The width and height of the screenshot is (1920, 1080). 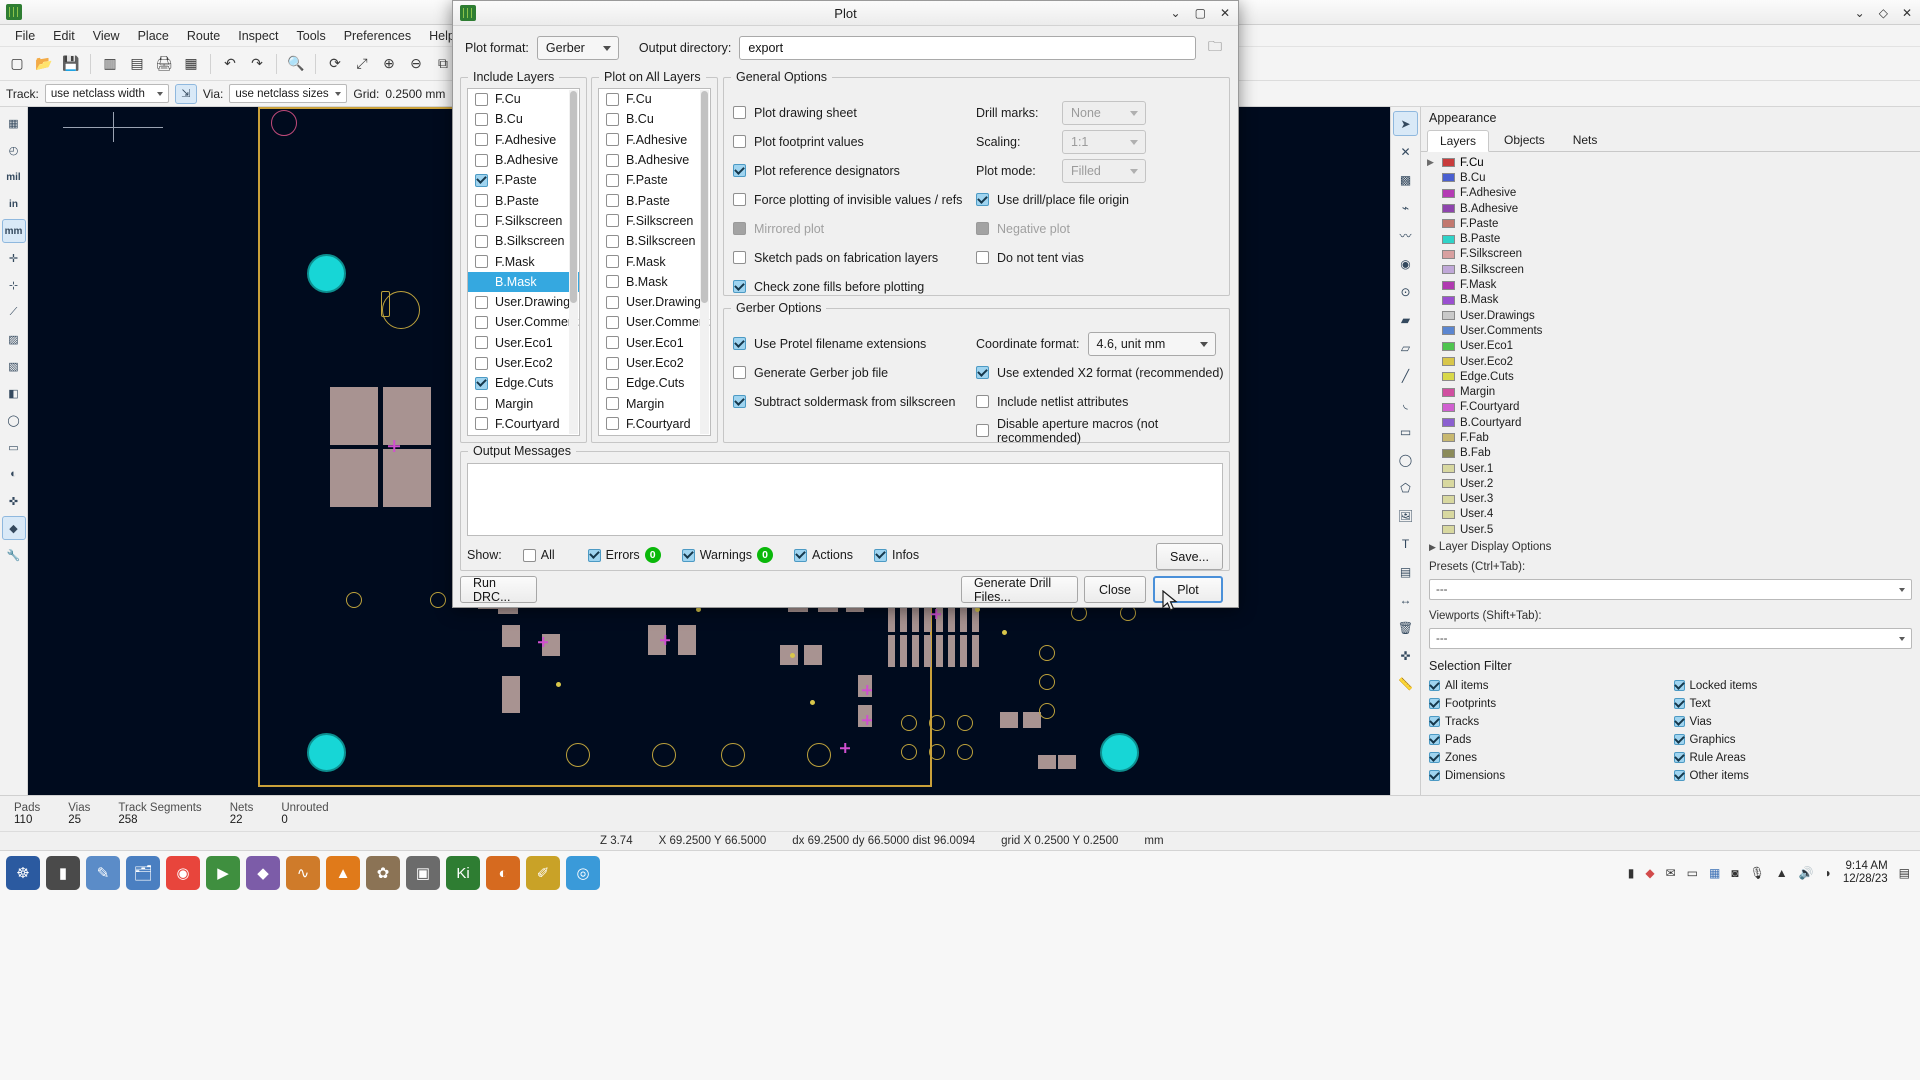 I want to click on layer-row: B.Silkscreen, so click(x=654, y=241).